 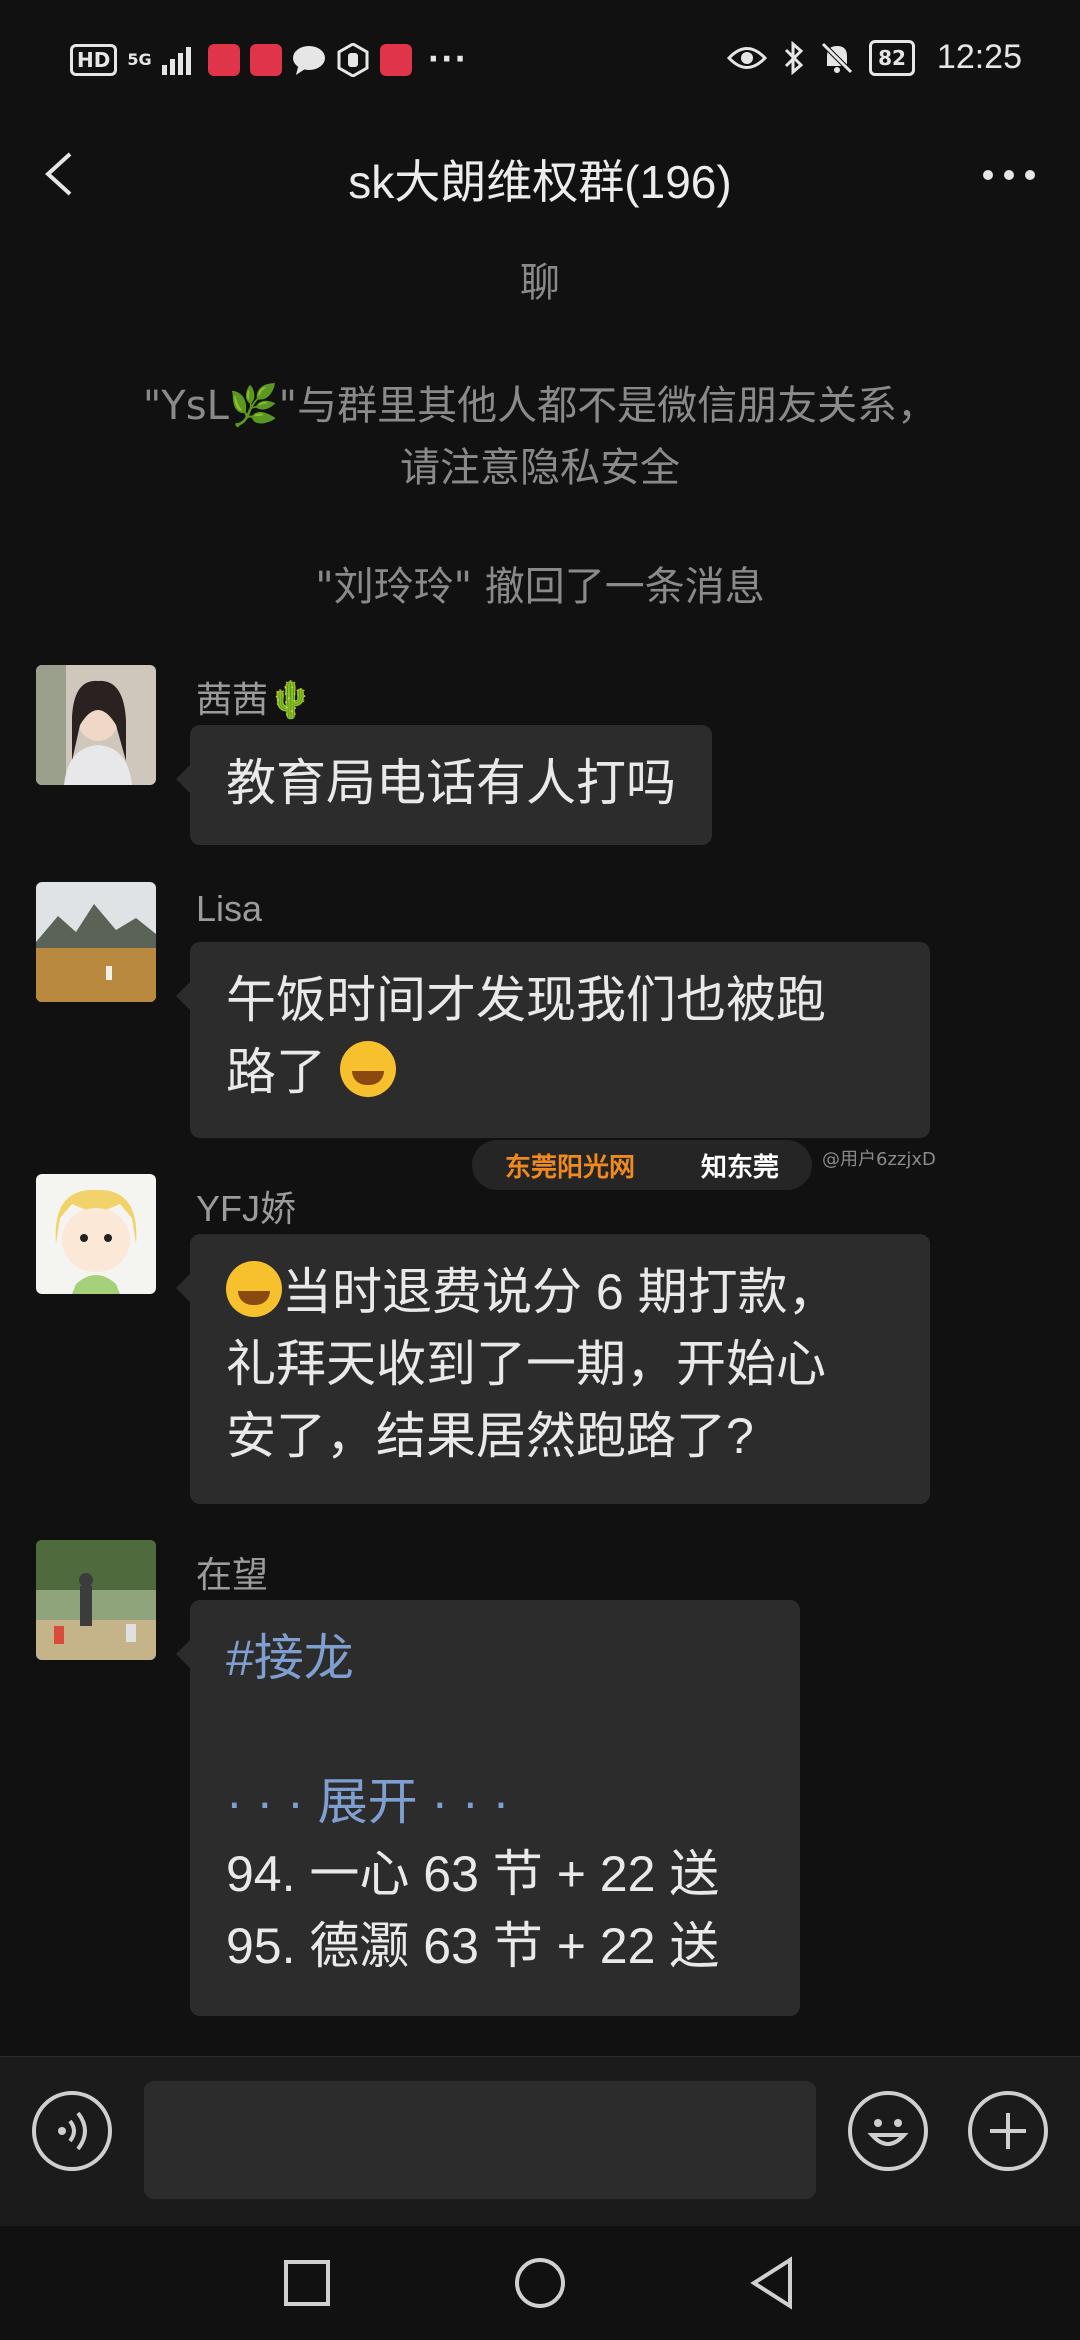 I want to click on message-text: 94. 一心 63 节 + 22 送, so click(x=473, y=1874).